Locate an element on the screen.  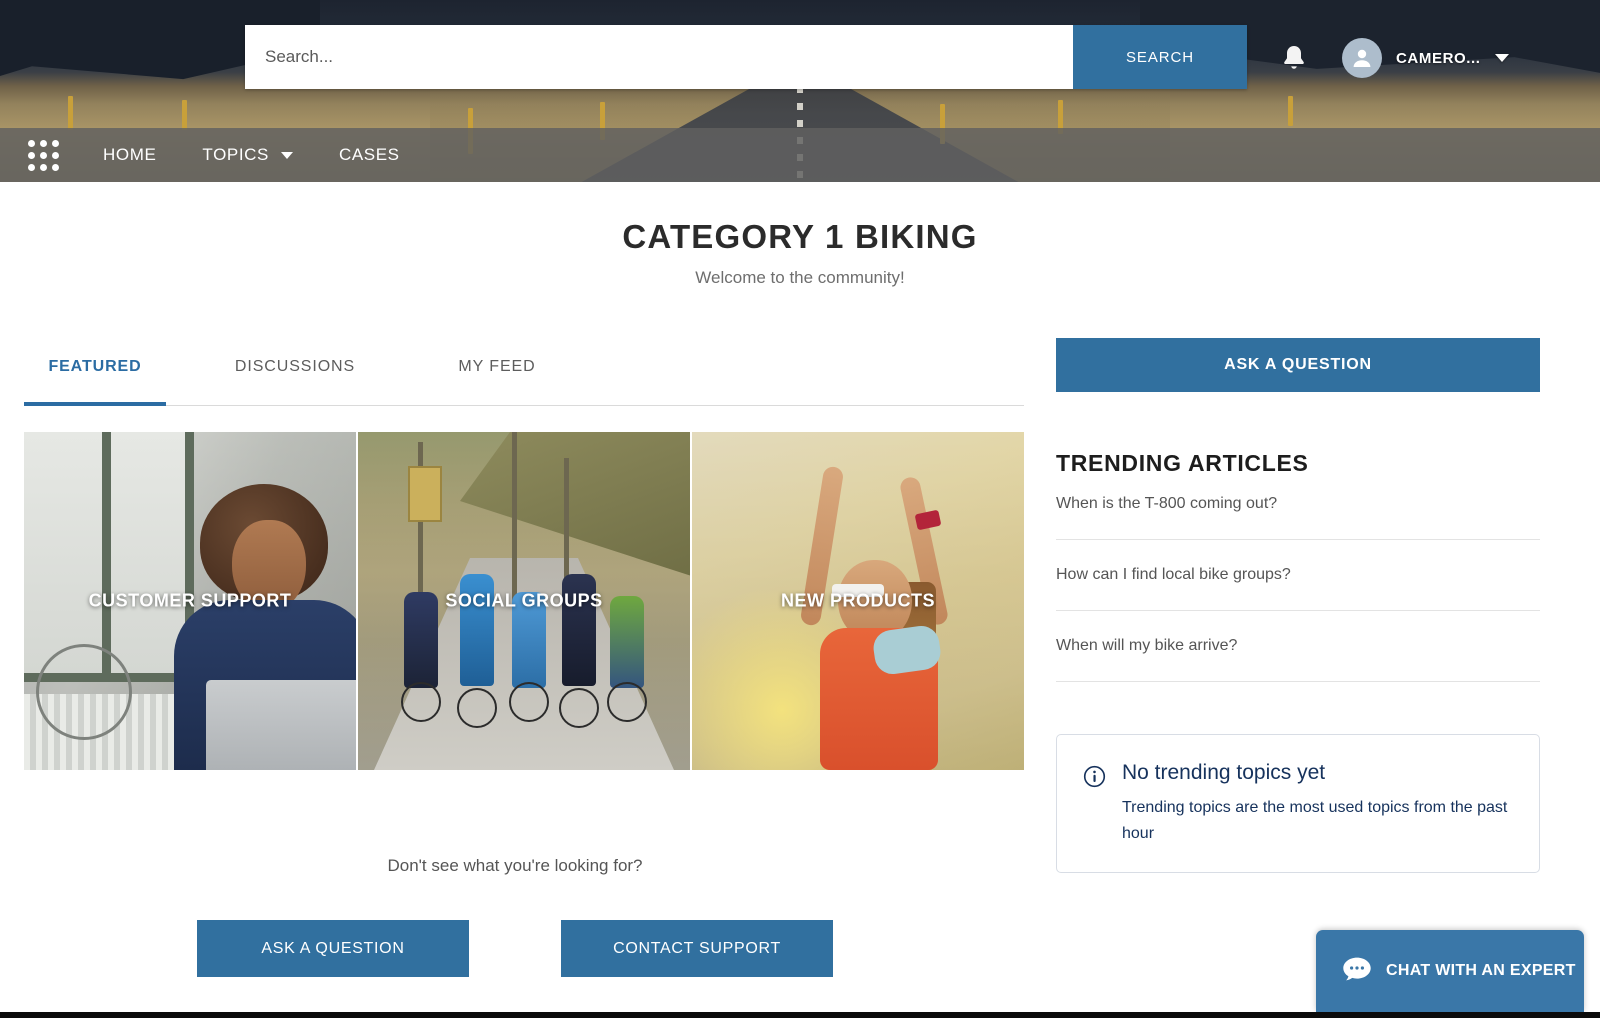
featured-card-label: CUSTOMER SUPPORT is located at coordinates (190, 600).